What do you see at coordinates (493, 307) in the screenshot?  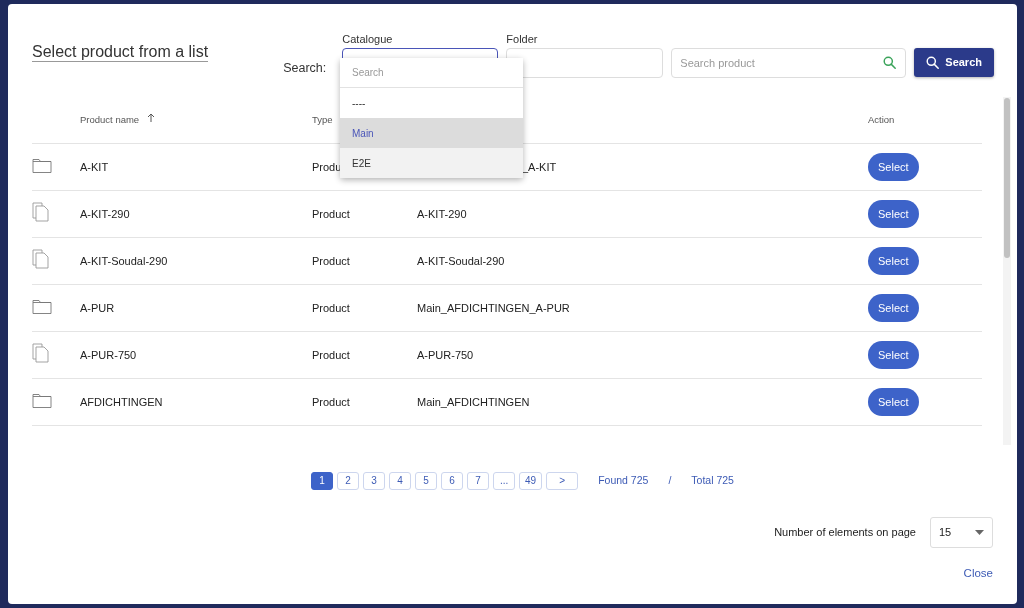 I see `table-cell: Main_AFDICHTINGEN_A-PUR` at bounding box center [493, 307].